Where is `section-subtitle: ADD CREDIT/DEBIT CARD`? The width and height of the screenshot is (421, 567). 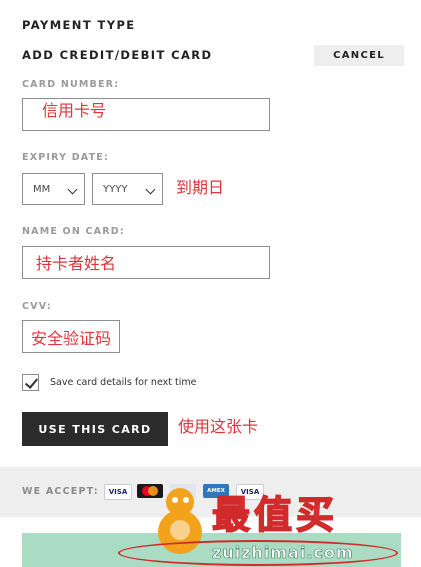 section-subtitle: ADD CREDIT/DEBIT CARD is located at coordinates (117, 55).